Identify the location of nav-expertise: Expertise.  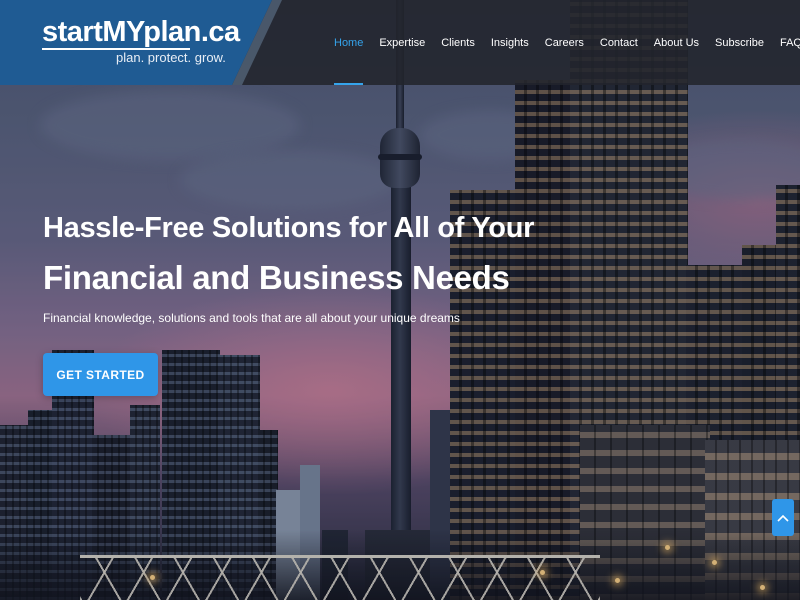
(402, 42).